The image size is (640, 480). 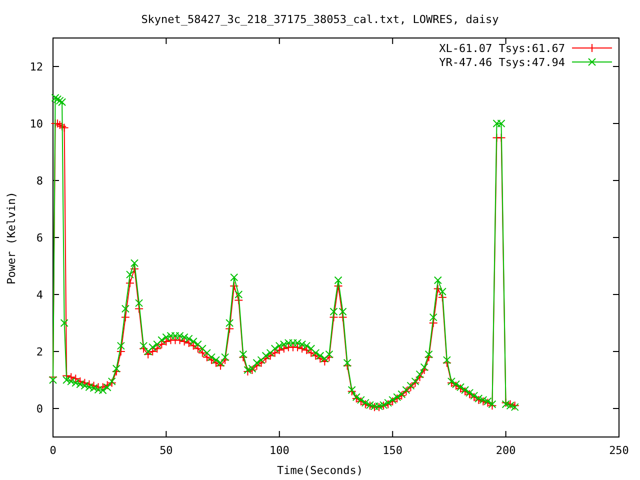 What do you see at coordinates (39, 352) in the screenshot?
I see `y-tick-label: 2` at bounding box center [39, 352].